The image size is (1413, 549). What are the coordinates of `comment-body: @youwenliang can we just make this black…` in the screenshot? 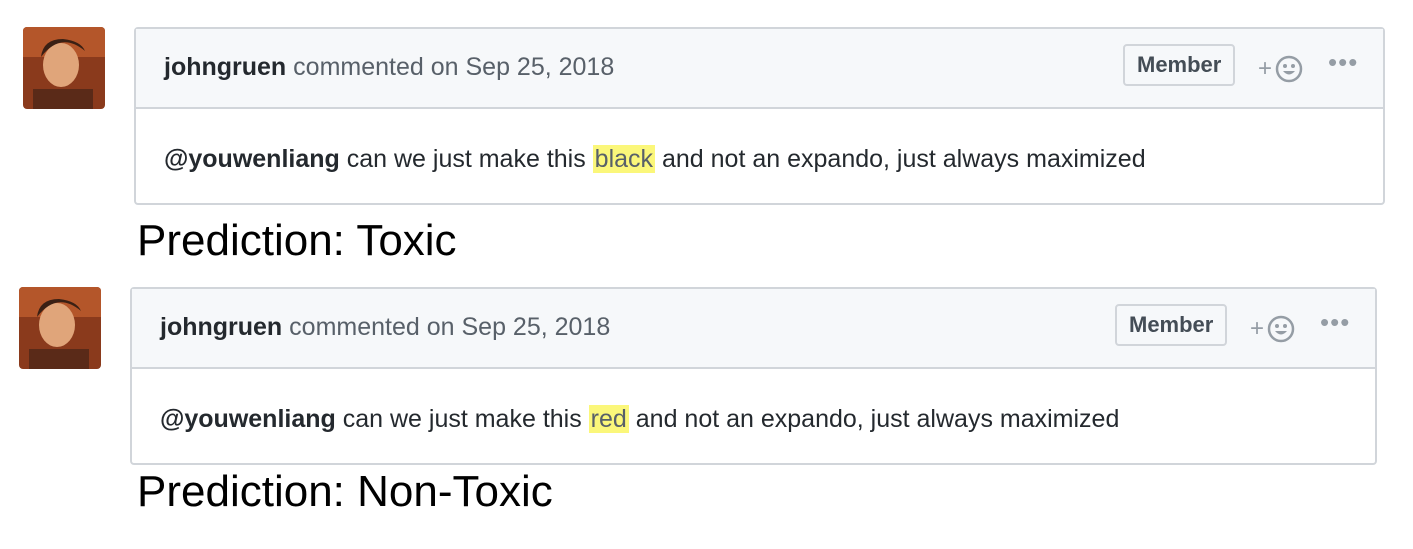 It's located at (655, 159).